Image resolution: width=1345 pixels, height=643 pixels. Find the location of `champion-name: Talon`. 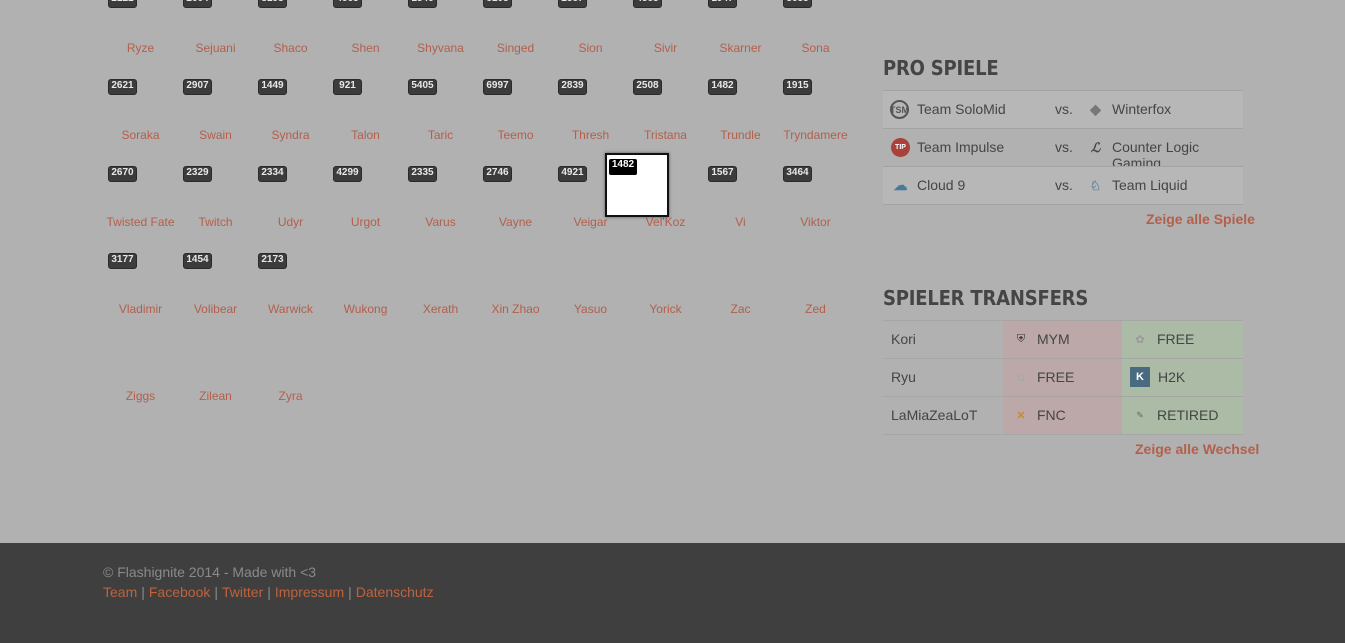

champion-name: Talon is located at coordinates (365, 135).